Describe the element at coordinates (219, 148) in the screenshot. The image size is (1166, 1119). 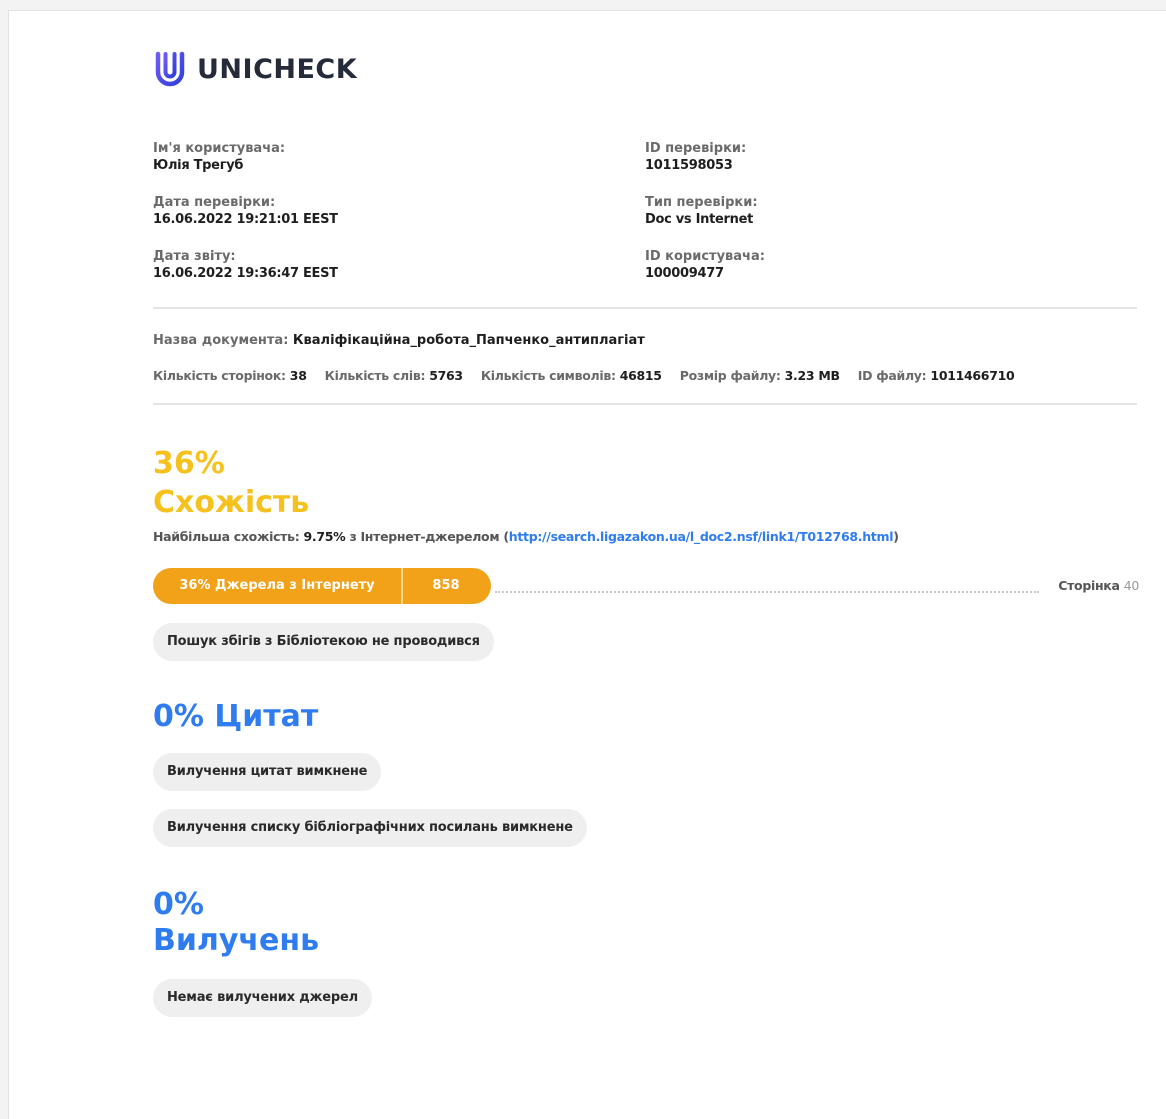
I see `meta-label: Ім'я користувача:` at that location.